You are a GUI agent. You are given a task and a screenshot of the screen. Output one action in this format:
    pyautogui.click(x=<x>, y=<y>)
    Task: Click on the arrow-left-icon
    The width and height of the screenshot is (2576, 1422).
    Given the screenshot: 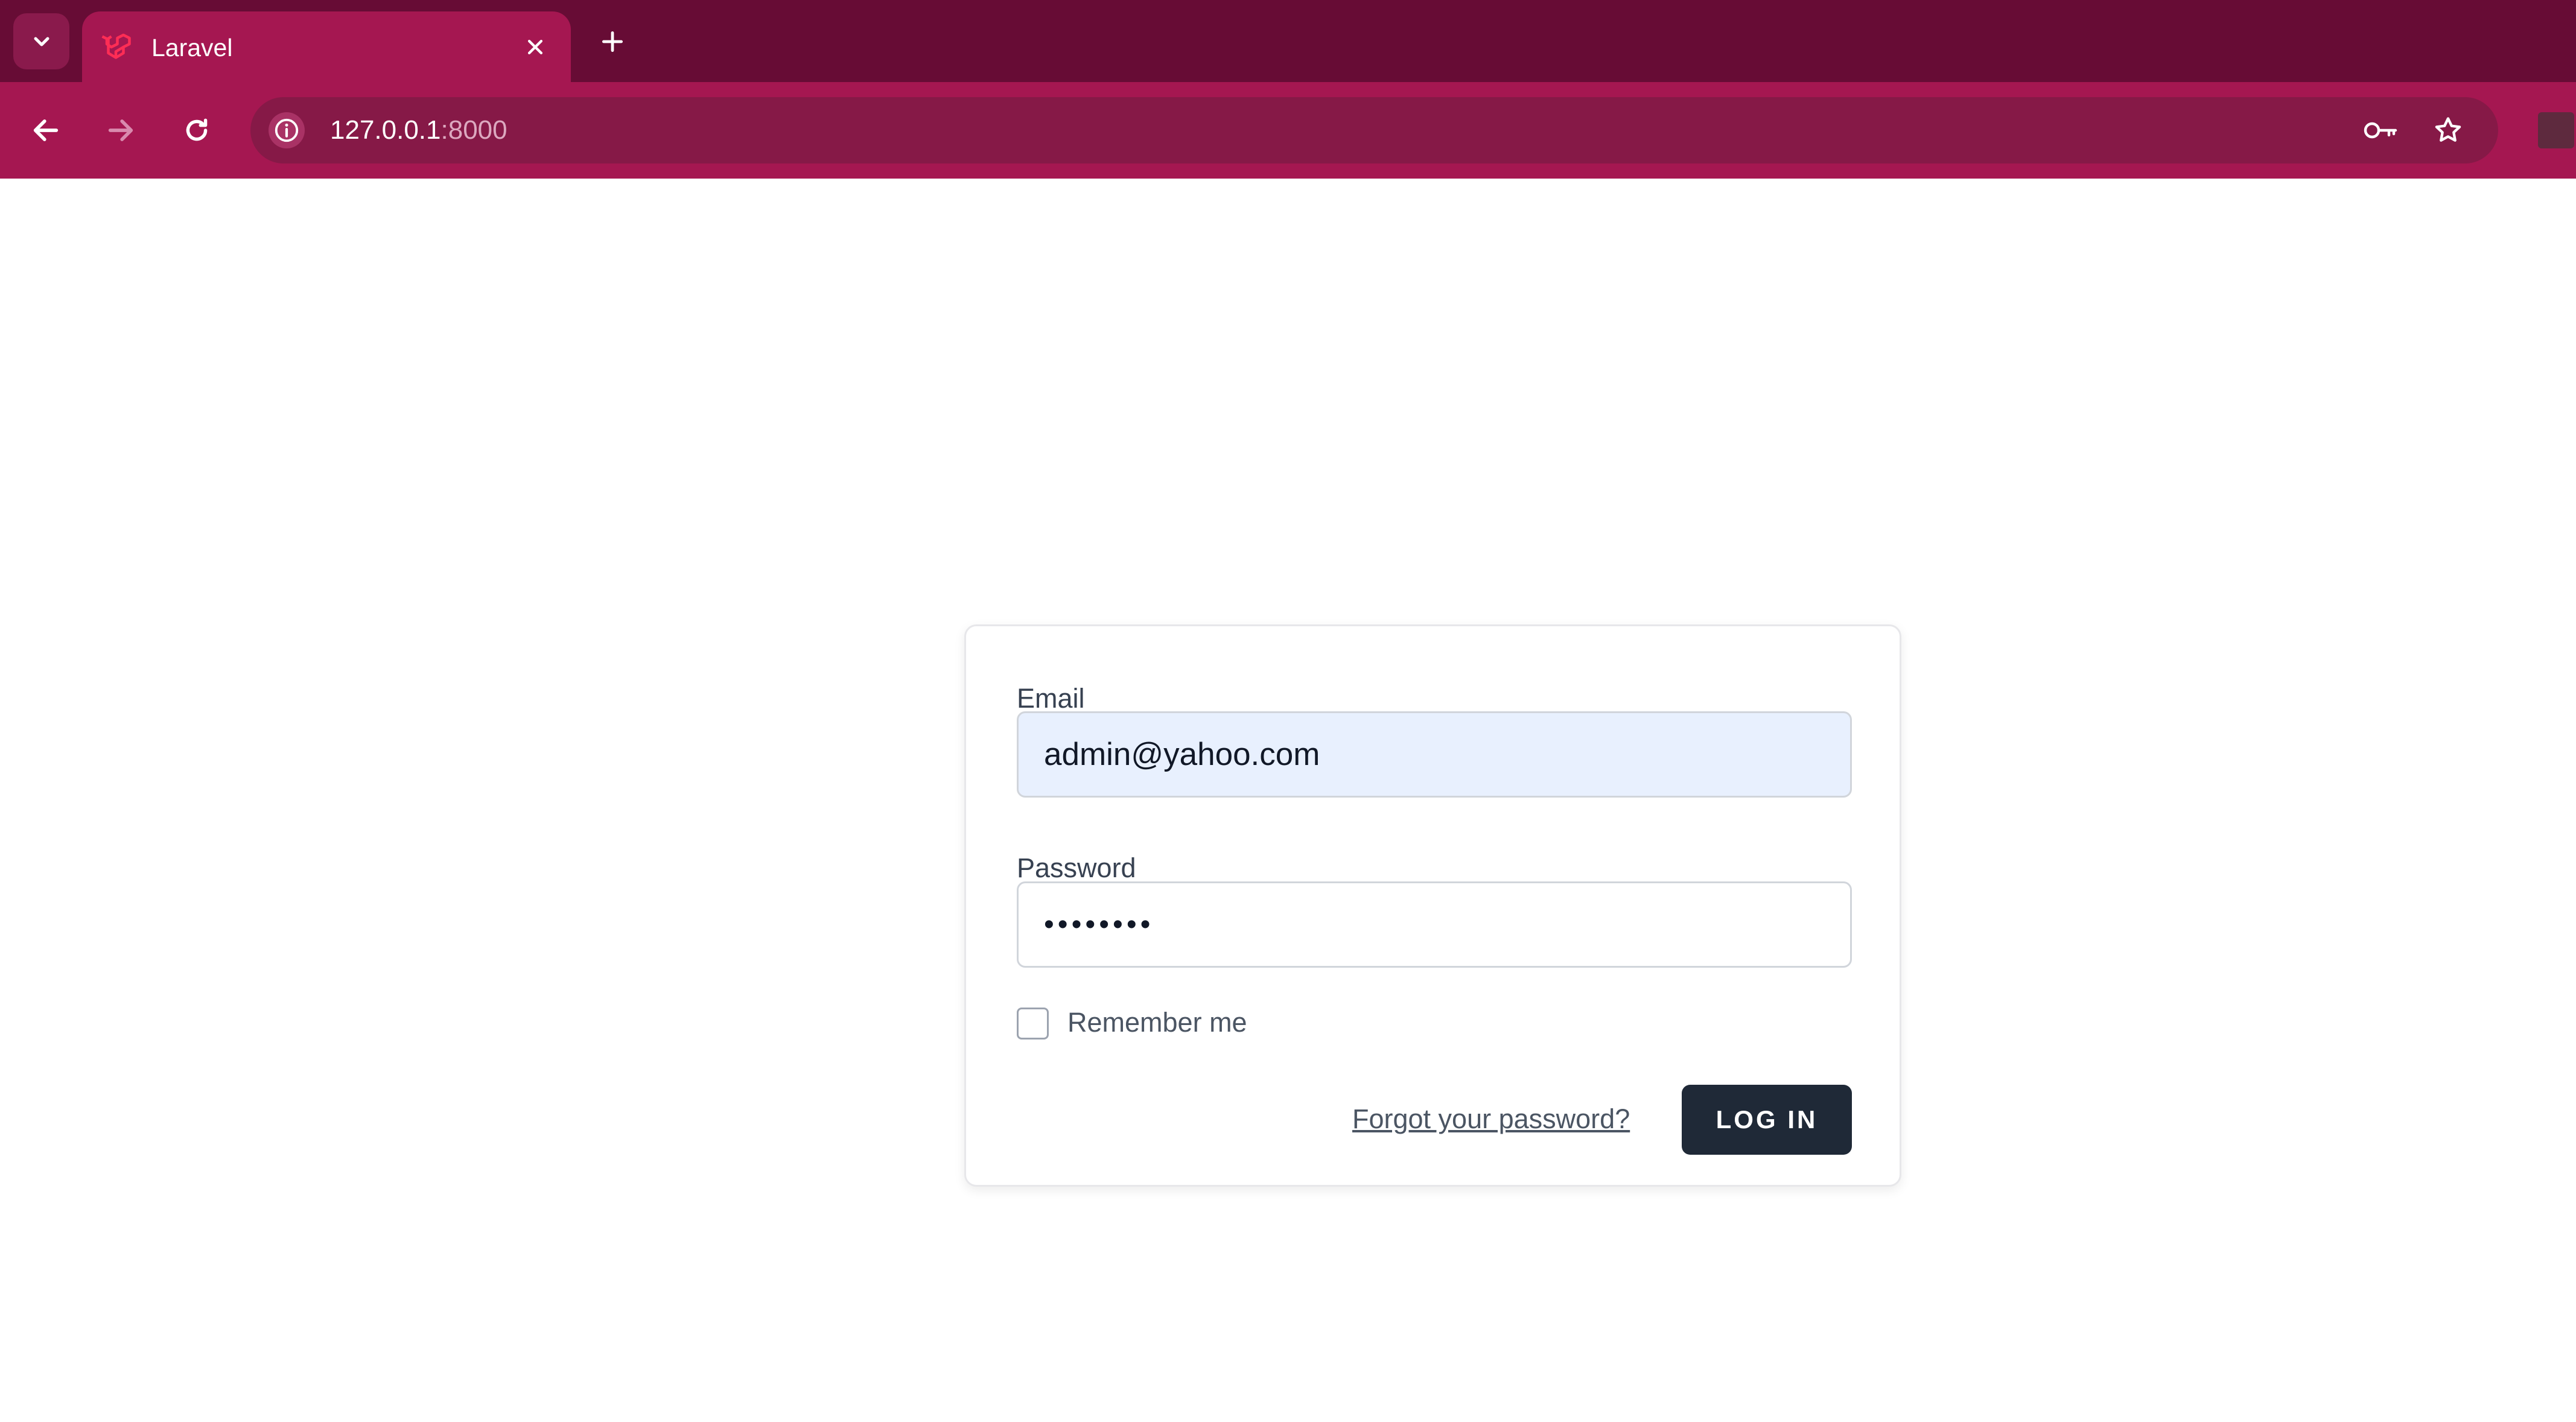 What is the action you would take?
    pyautogui.click(x=46, y=130)
    